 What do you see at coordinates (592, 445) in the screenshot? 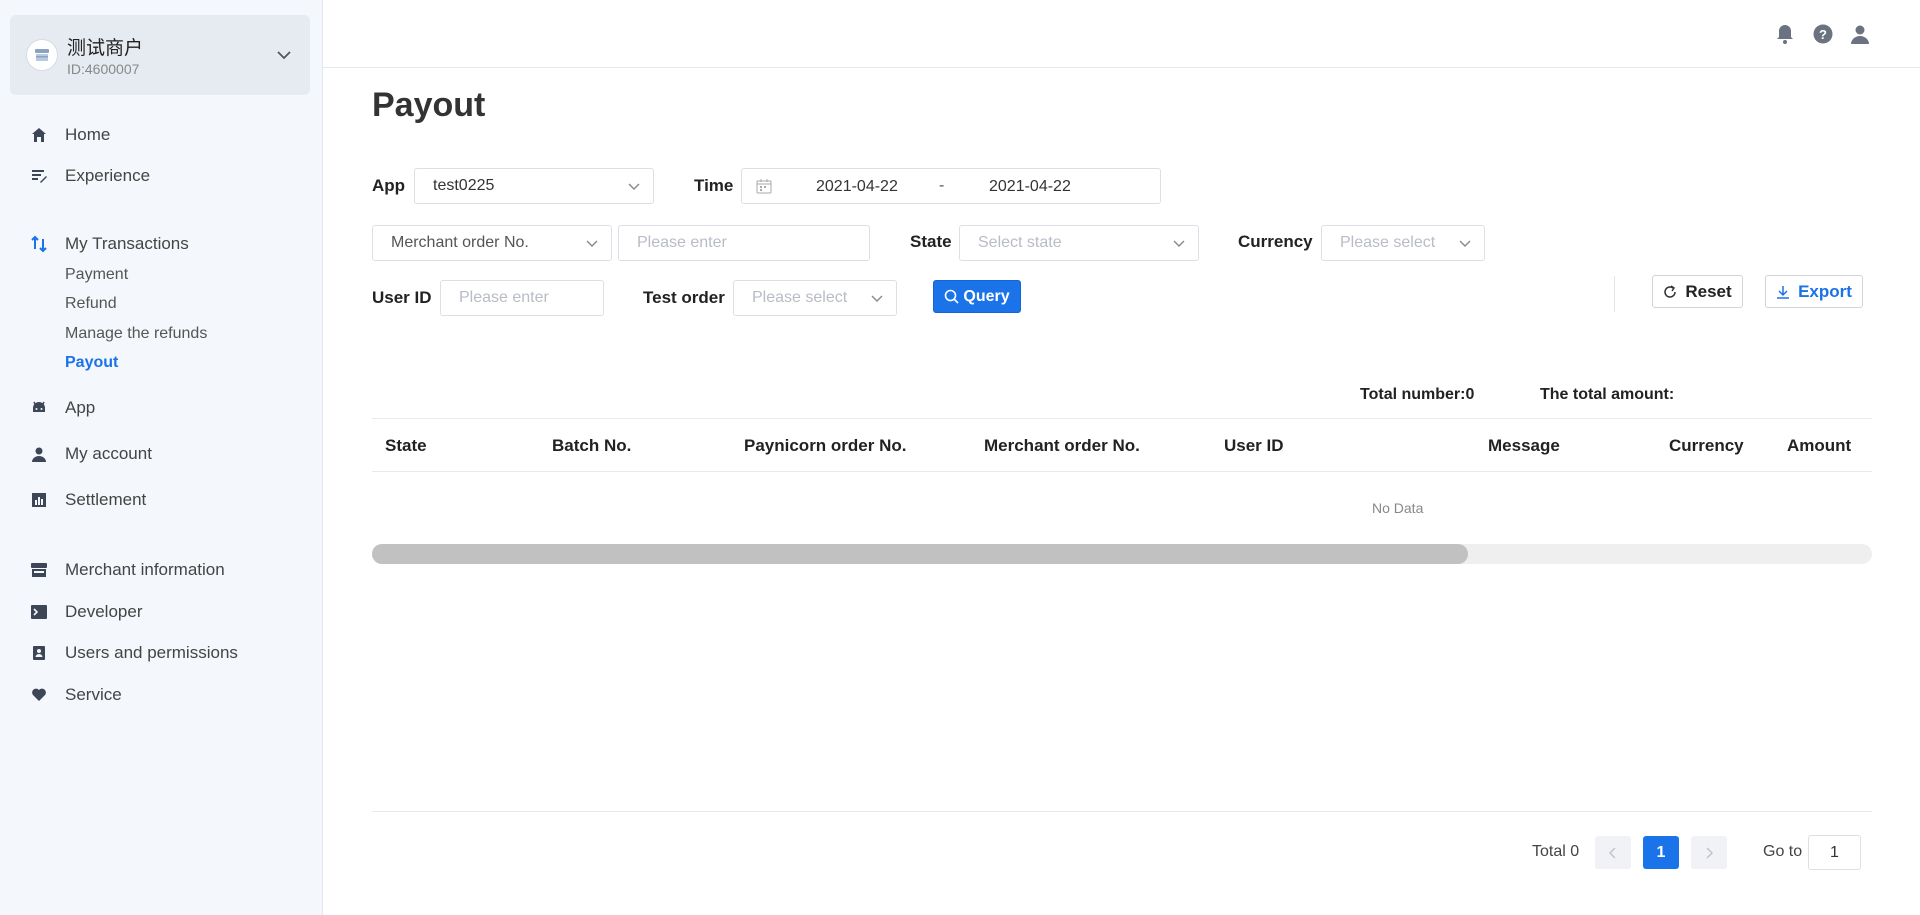
I see `column-header: Batch No.` at bounding box center [592, 445].